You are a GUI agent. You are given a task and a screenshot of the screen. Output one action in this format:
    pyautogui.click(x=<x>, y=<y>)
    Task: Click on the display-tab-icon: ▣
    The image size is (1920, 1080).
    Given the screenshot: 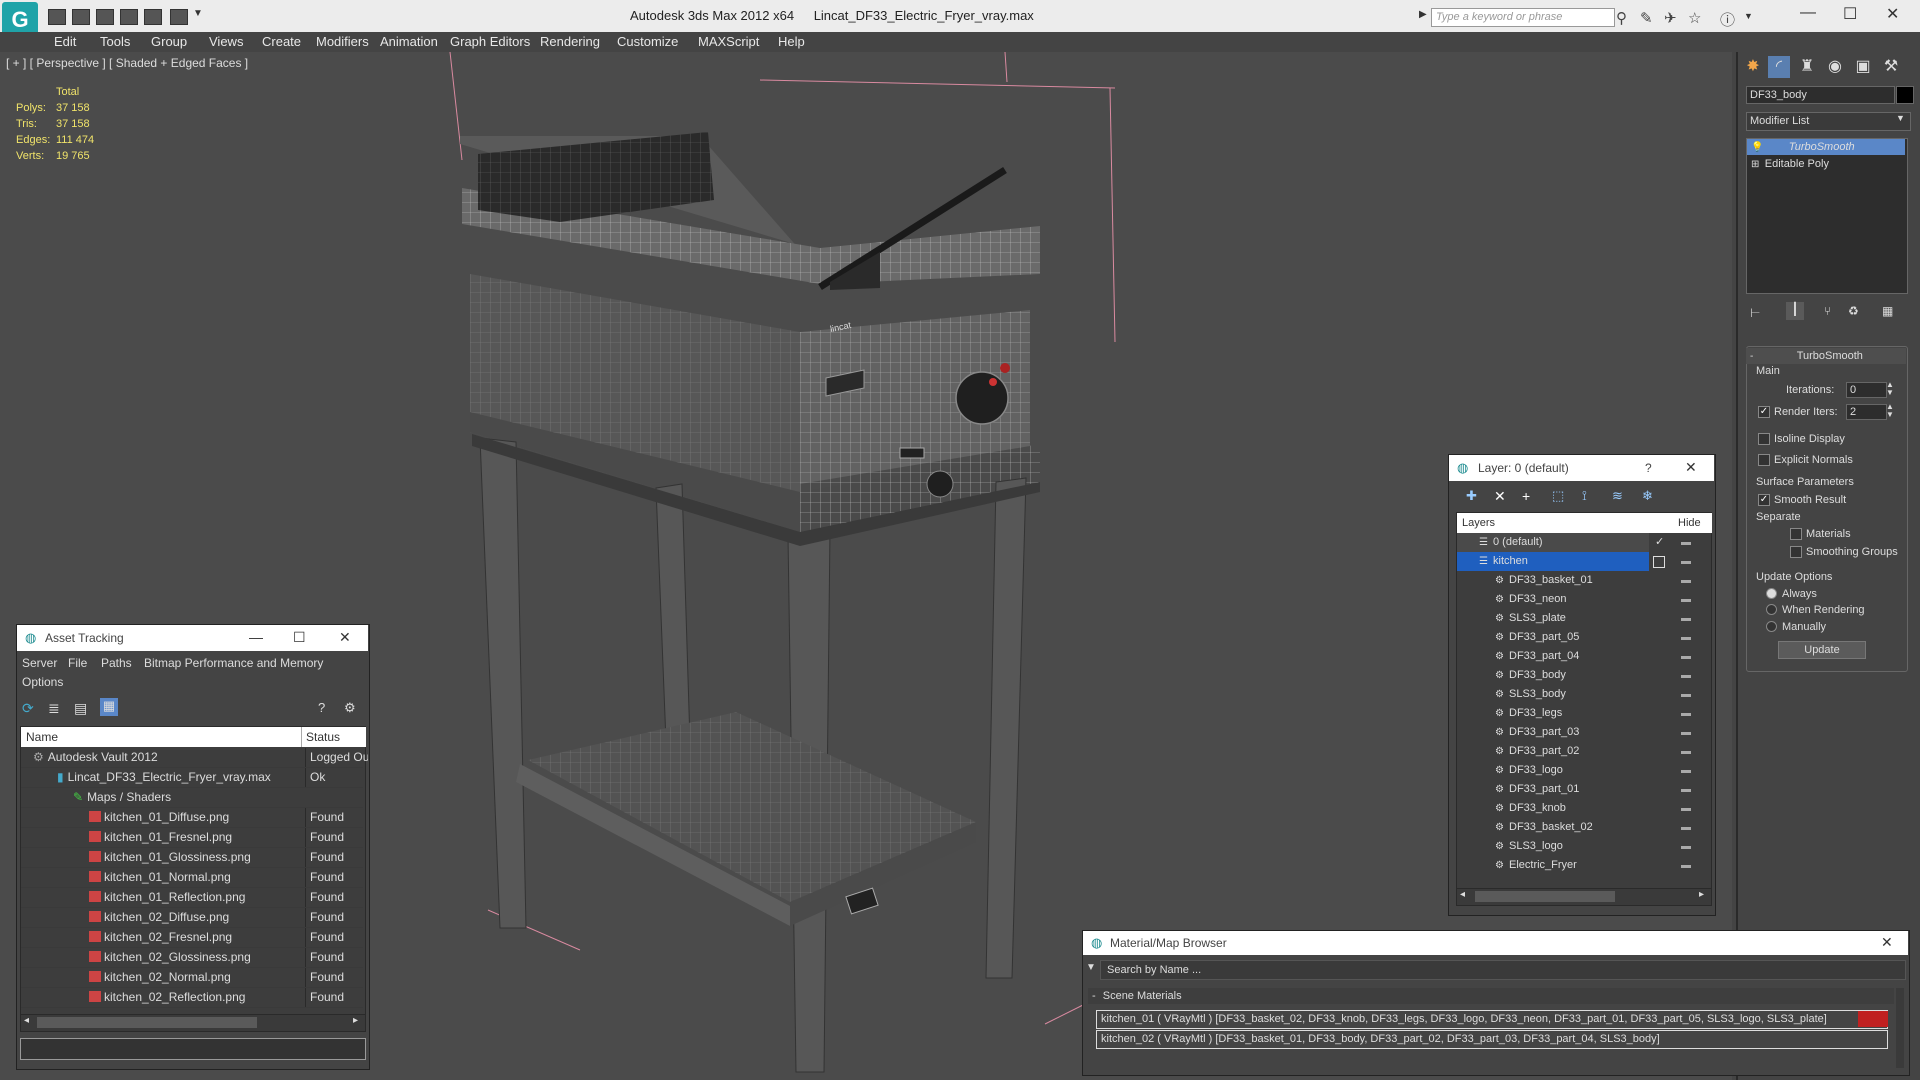 What is the action you would take?
    pyautogui.click(x=1863, y=67)
    